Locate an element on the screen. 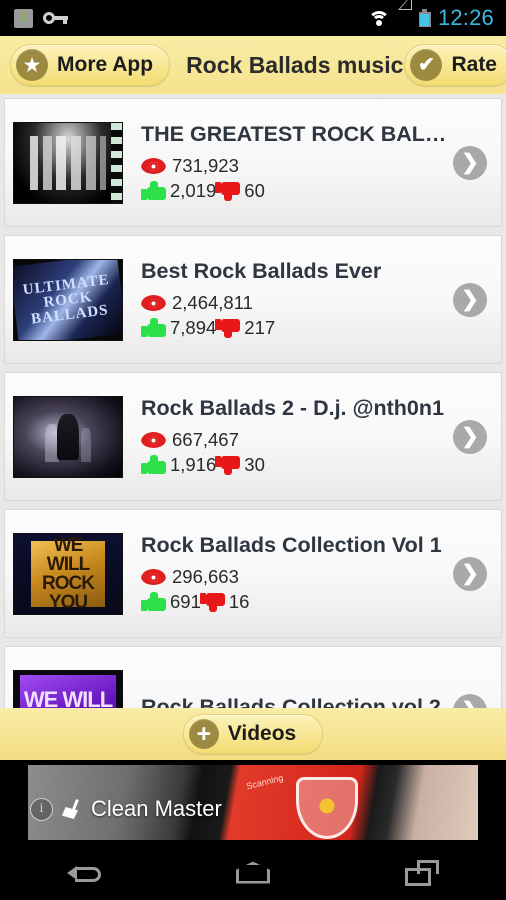 This screenshot has width=506, height=900. video-thumbnail: WE WILL ROCK YOU is located at coordinates (68, 573).